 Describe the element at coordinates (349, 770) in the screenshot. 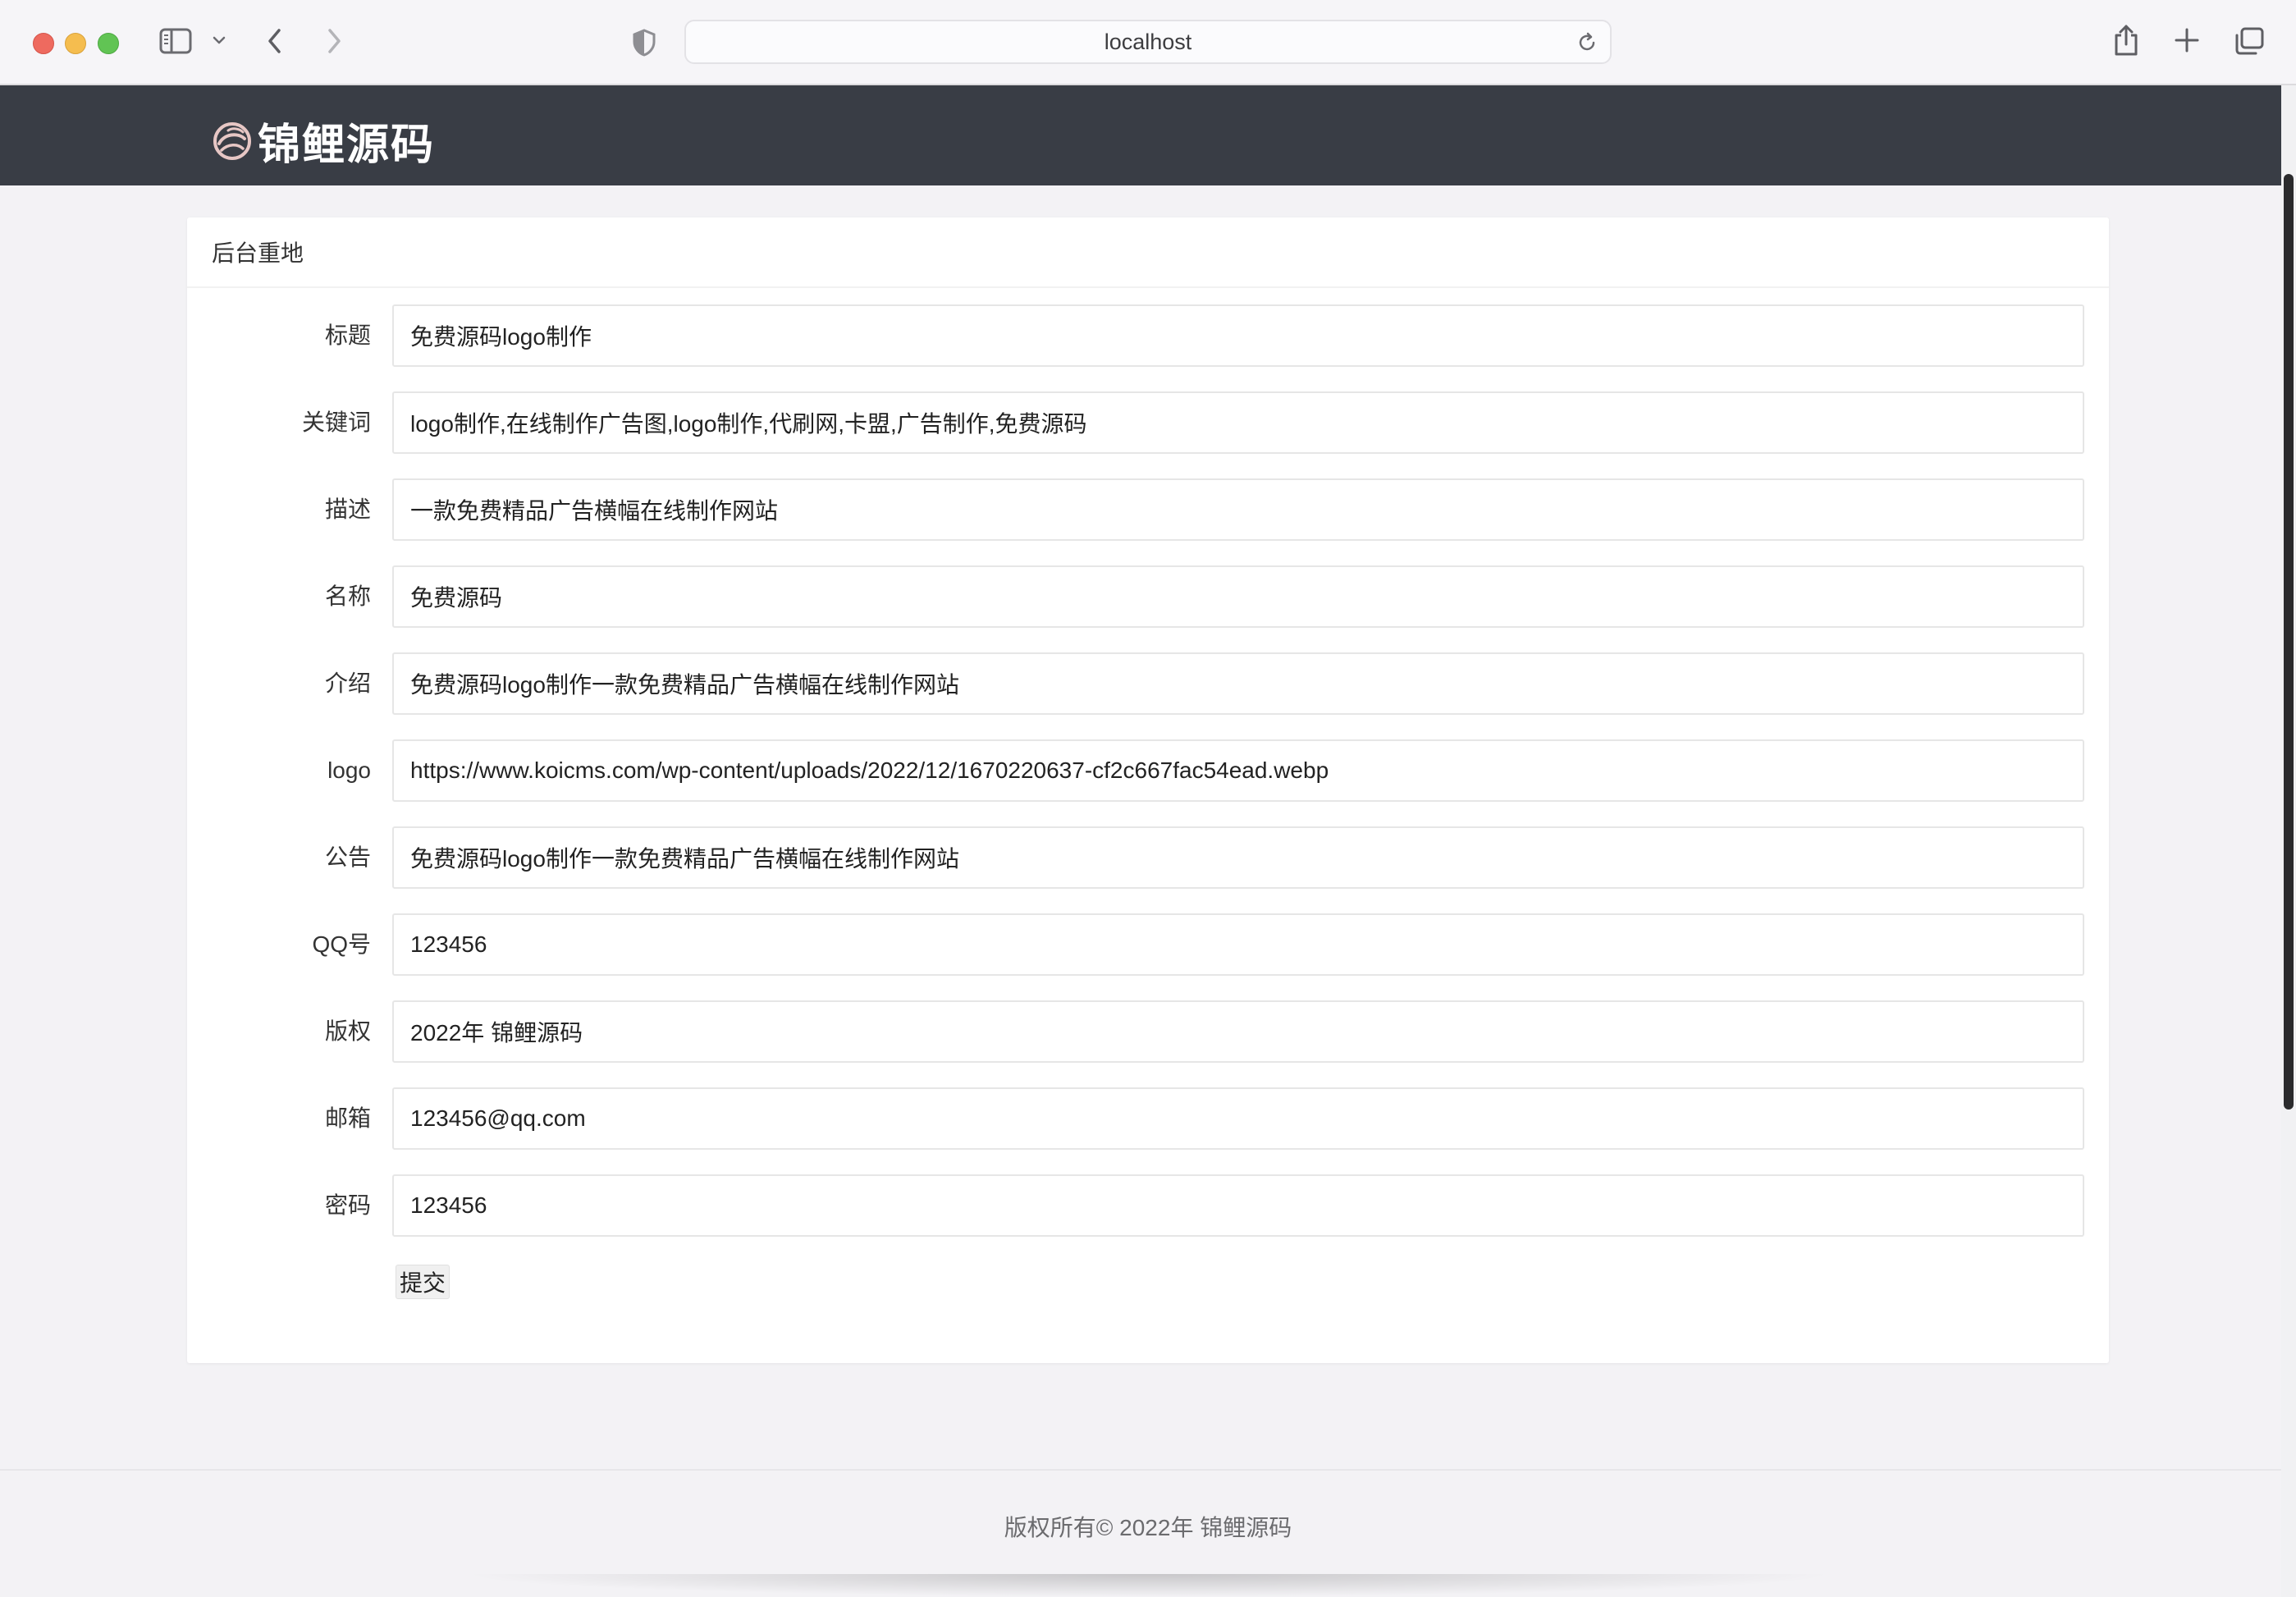

I see `field-label: logo` at that location.